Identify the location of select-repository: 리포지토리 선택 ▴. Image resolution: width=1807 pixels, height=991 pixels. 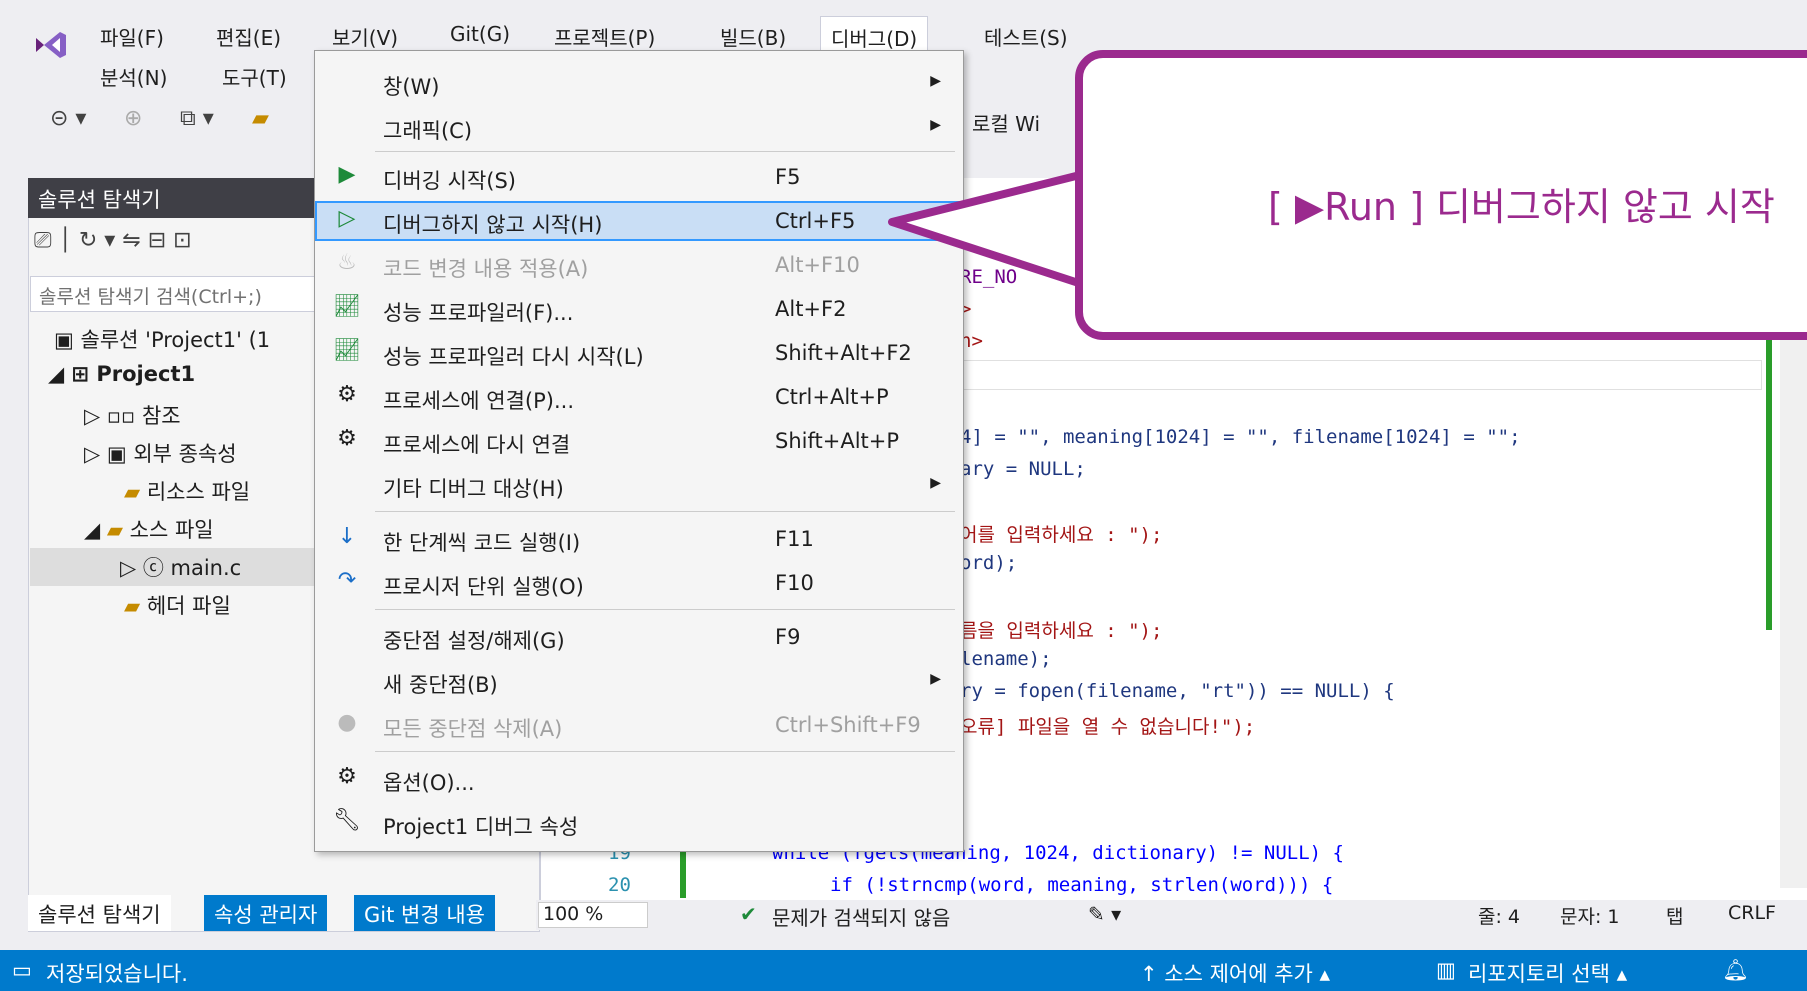
(1547, 973).